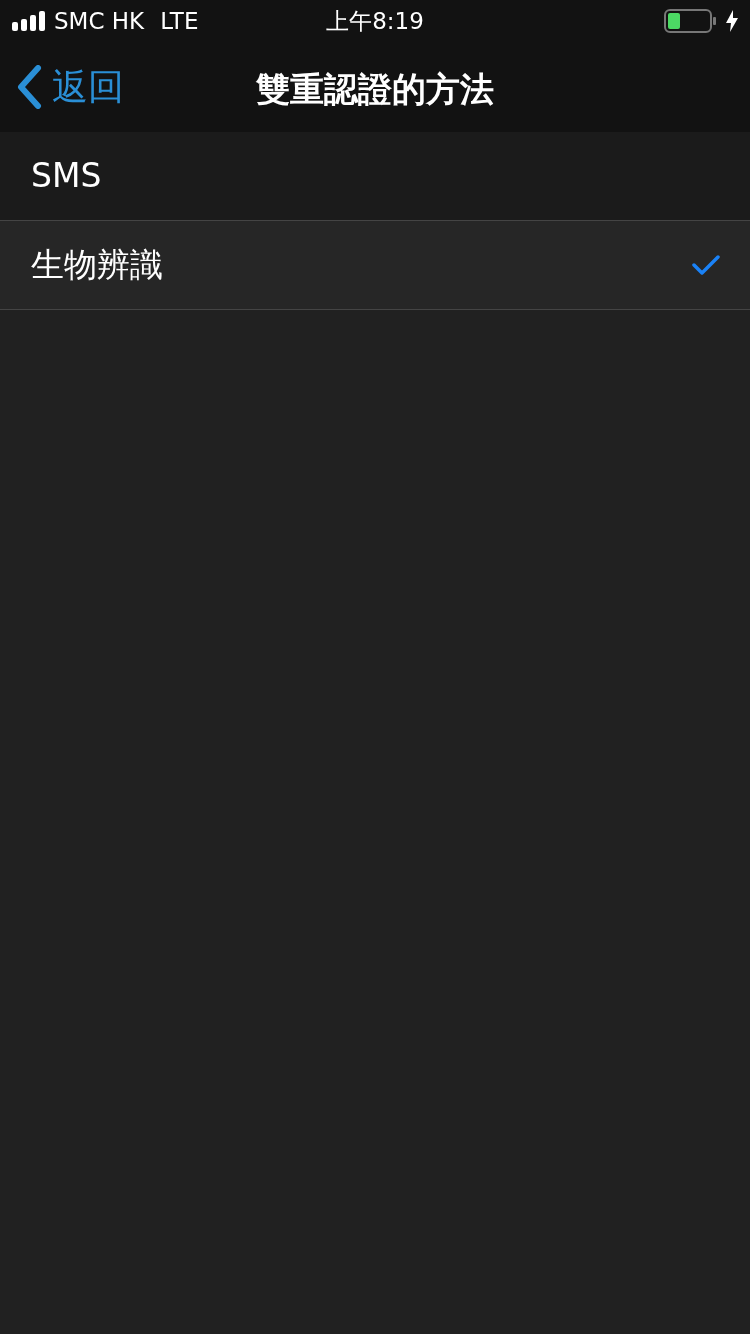 The height and width of the screenshot is (1334, 750). Describe the element at coordinates (375, 21) in the screenshot. I see `clock: 上午8:19` at that location.